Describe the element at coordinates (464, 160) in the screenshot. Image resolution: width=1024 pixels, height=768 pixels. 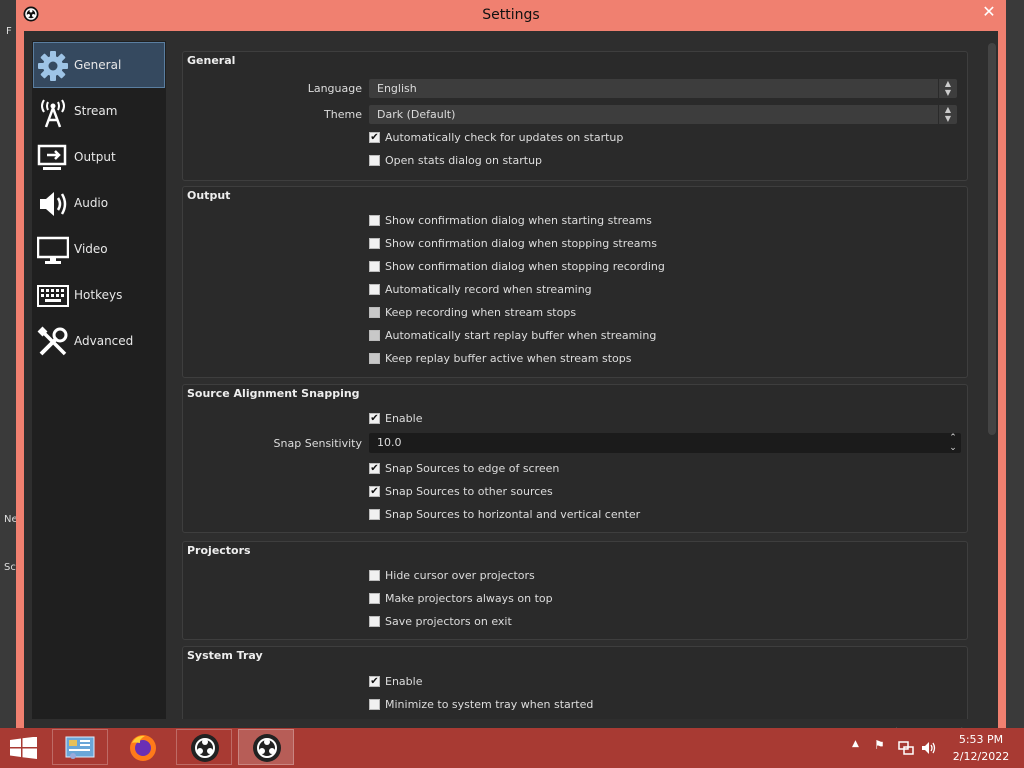
I see `checkbox-label: Open stats dialog on startup` at that location.